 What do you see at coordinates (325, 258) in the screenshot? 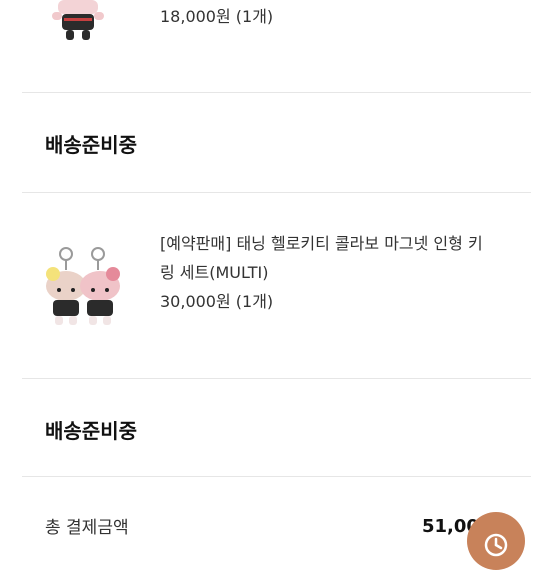
I see `product-name: [예약판매] 태닝 헬로키티 콜라보 마그넷 인형 키링 세트(MULTI)` at bounding box center [325, 258].